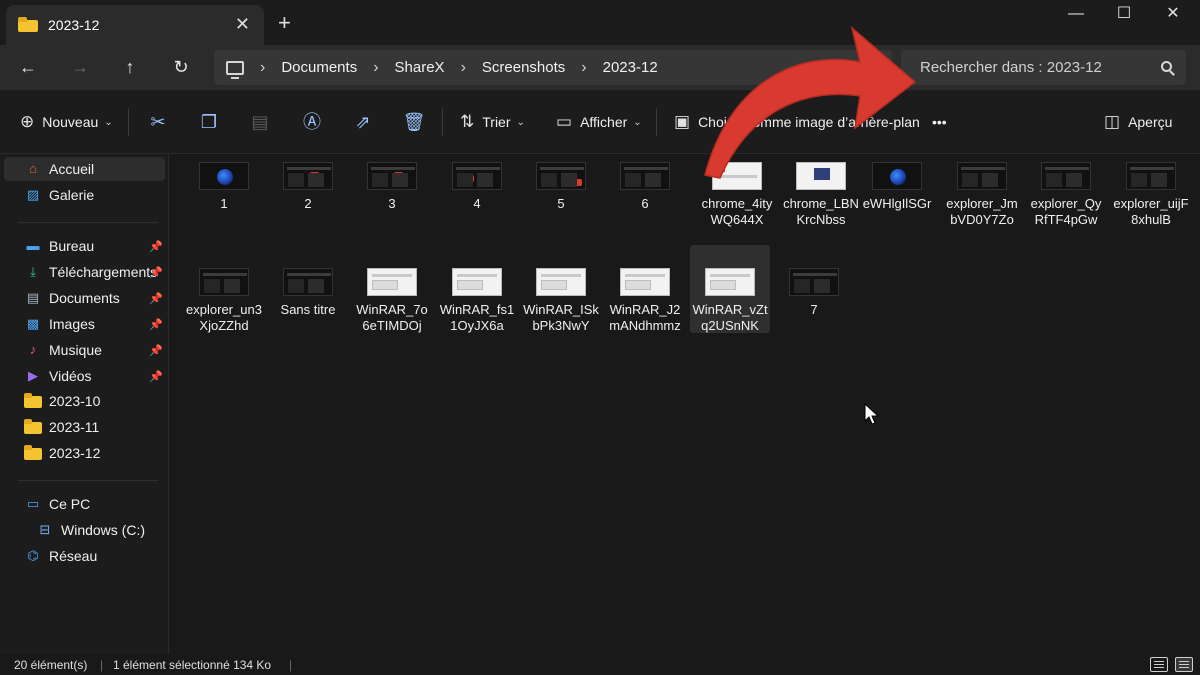 The image size is (1200, 675). I want to click on music-icon: ♪, so click(33, 349).